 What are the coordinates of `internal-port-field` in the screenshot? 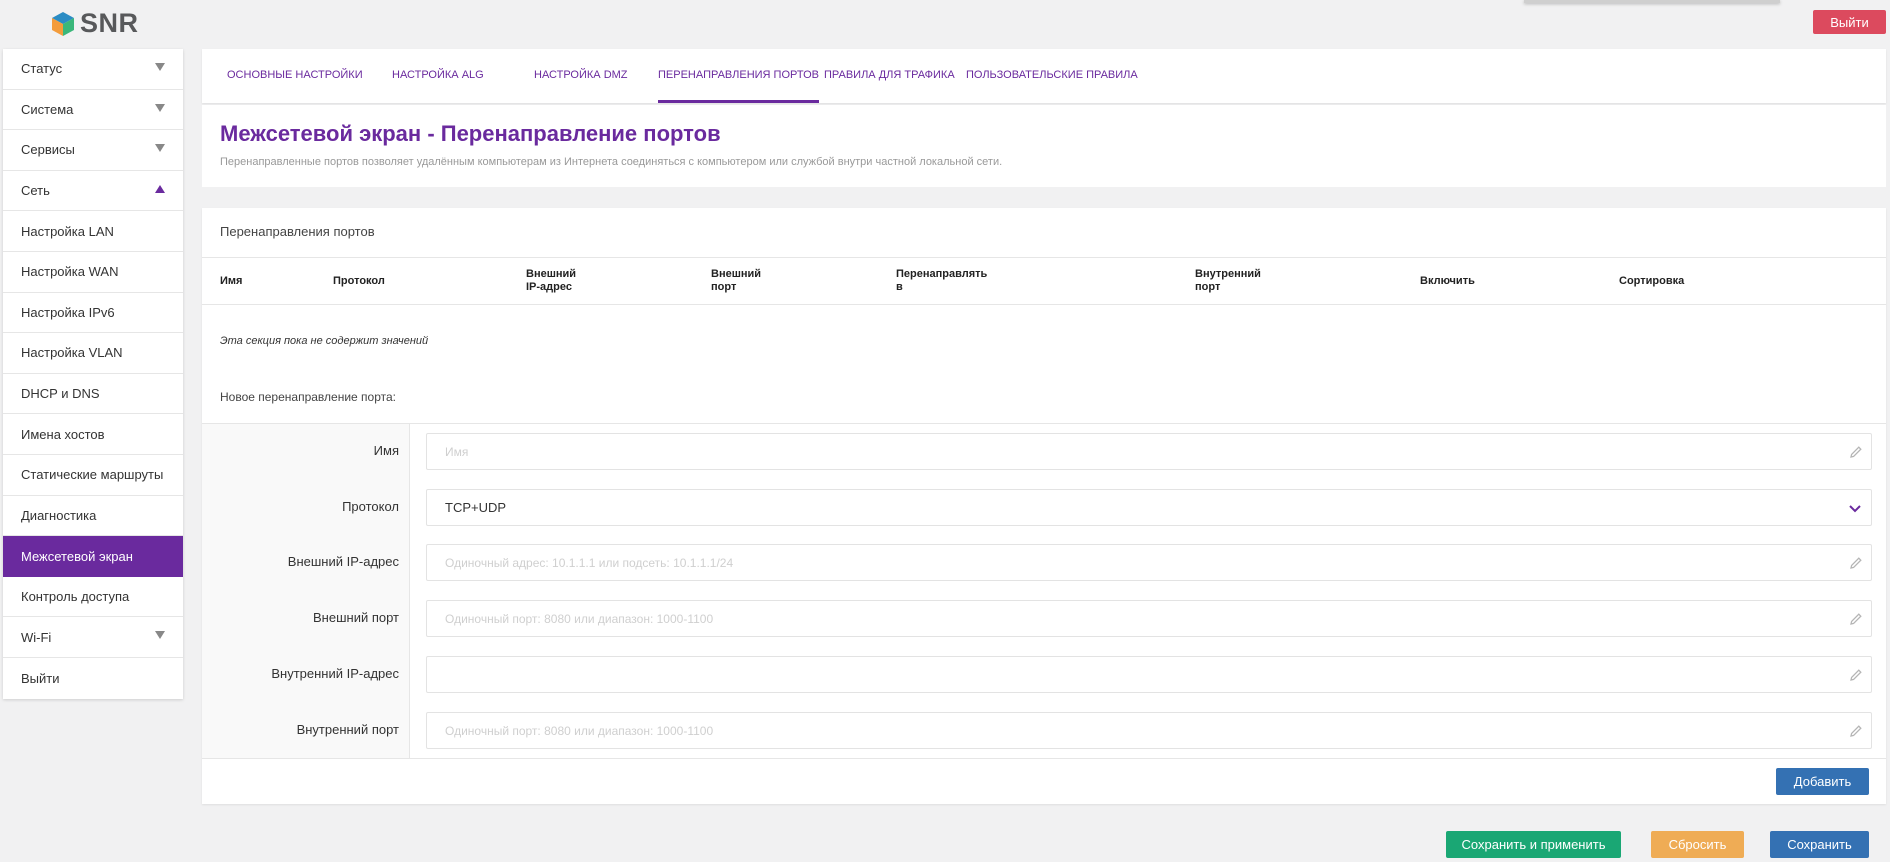 It's located at (1149, 730).